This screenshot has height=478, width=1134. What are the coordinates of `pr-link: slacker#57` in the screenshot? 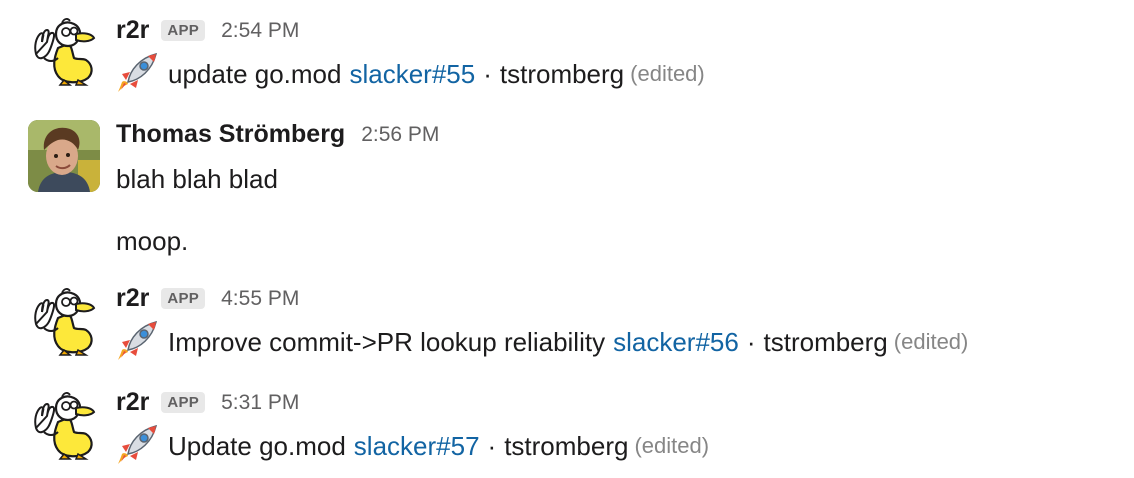 It's located at (417, 446).